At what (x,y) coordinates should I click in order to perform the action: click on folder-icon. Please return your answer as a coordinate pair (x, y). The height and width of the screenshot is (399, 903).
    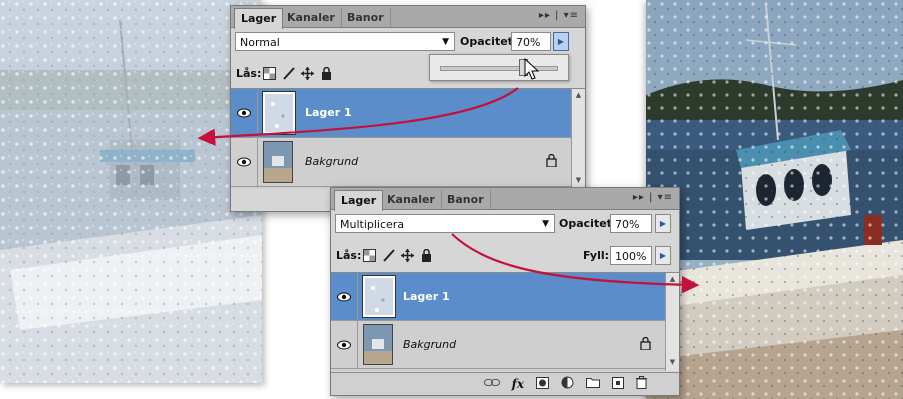
    Looking at the image, I should click on (593, 384).